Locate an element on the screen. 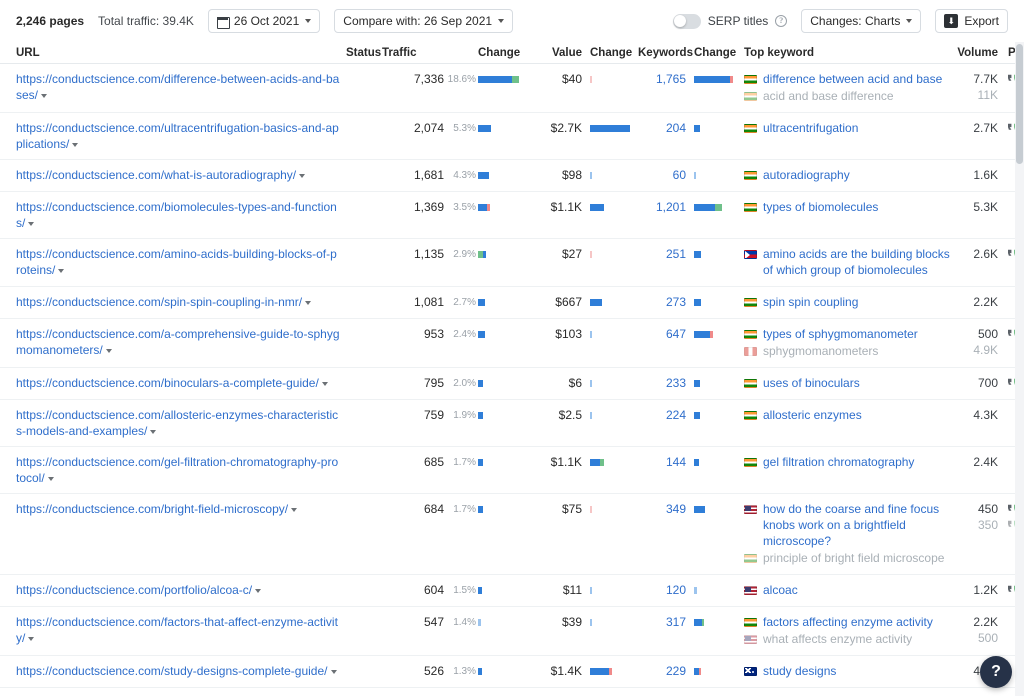  keywords-cell-value: 647 is located at coordinates (675, 334).